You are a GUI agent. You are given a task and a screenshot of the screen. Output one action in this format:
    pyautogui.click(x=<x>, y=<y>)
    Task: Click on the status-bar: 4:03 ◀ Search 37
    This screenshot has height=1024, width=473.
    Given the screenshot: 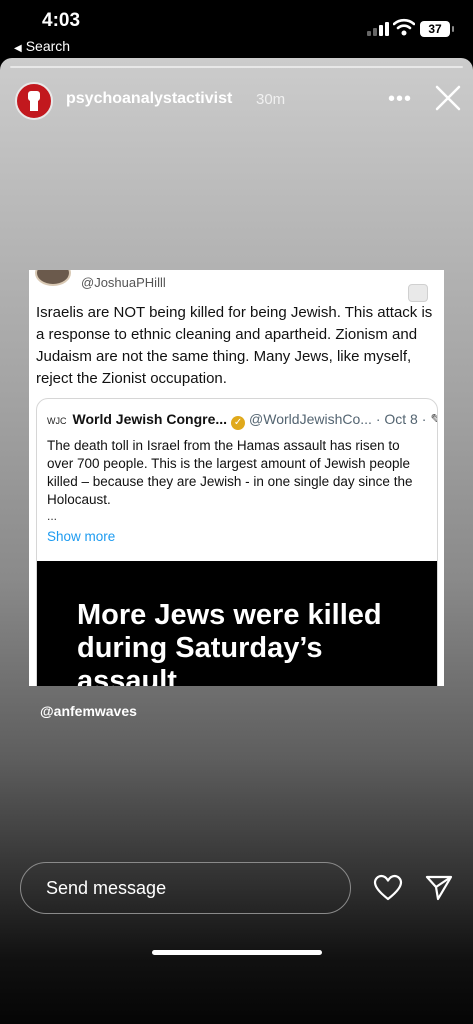 What is the action you would take?
    pyautogui.click(x=236, y=29)
    